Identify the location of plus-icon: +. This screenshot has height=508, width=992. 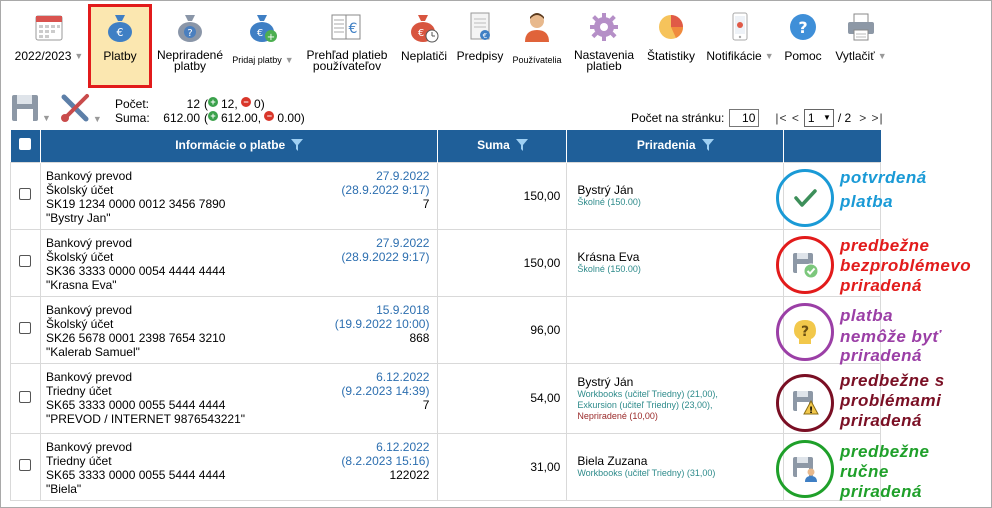
(213, 102).